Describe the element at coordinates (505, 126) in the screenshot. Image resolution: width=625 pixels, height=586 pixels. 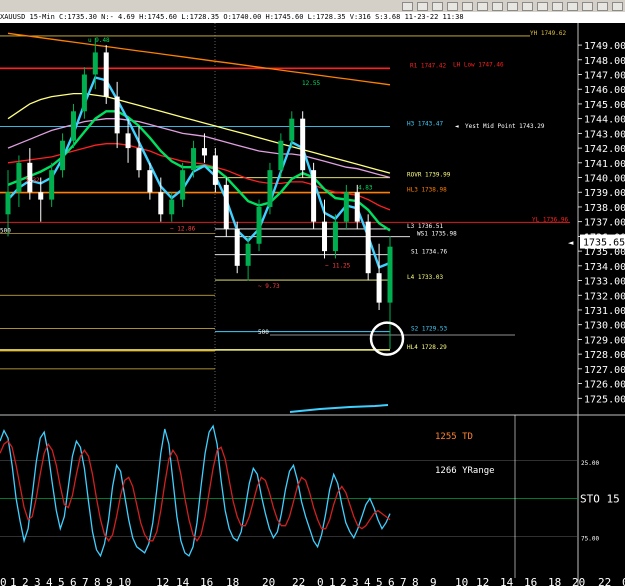
I see `level-label: Yest Mid Point 1743.29` at that location.